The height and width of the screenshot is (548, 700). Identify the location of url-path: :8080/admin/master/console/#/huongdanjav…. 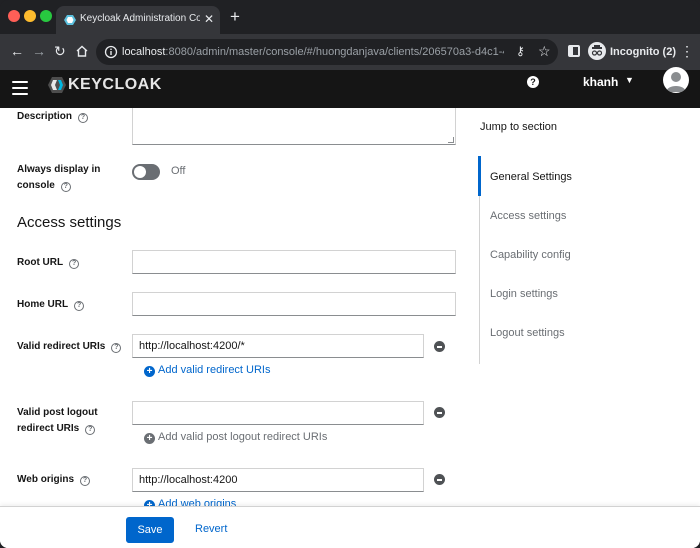
(334, 52).